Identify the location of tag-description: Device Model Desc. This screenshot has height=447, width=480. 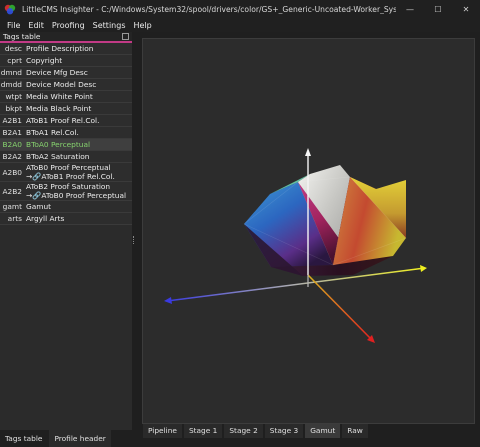
(61, 84).